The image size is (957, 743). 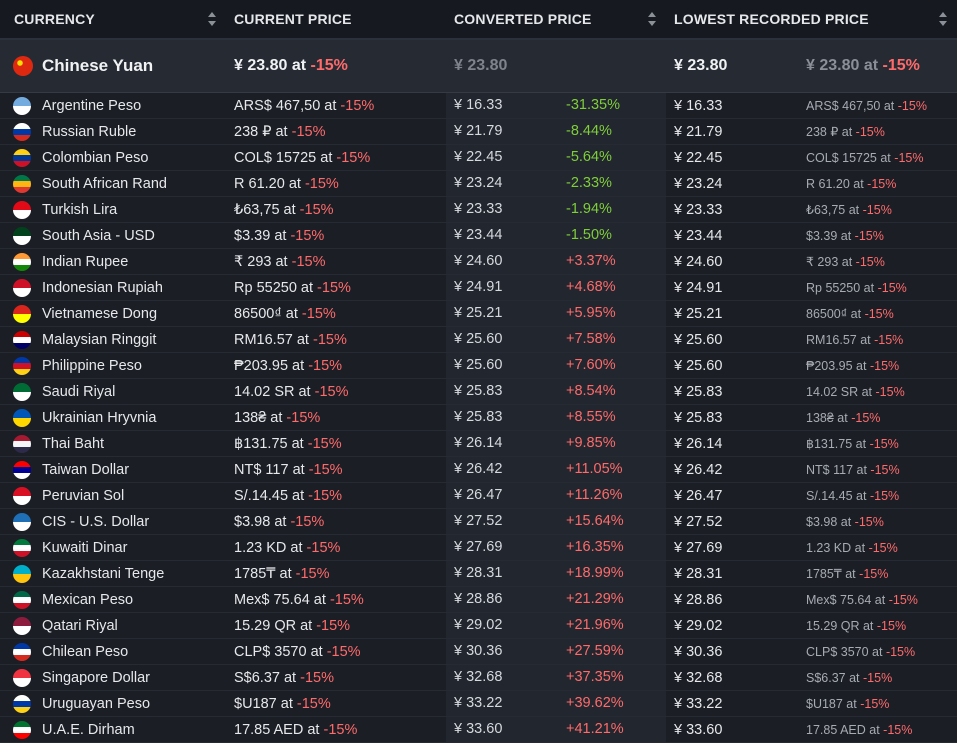 I want to click on currency-name: South African Rand, so click(x=104, y=183).